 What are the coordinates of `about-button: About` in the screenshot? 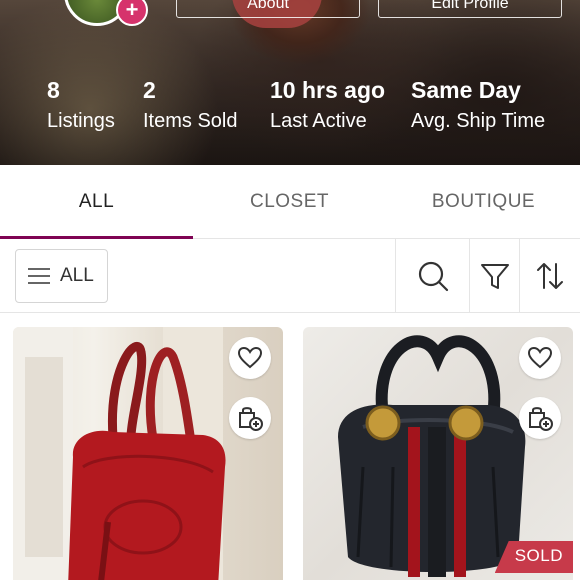 It's located at (268, 9).